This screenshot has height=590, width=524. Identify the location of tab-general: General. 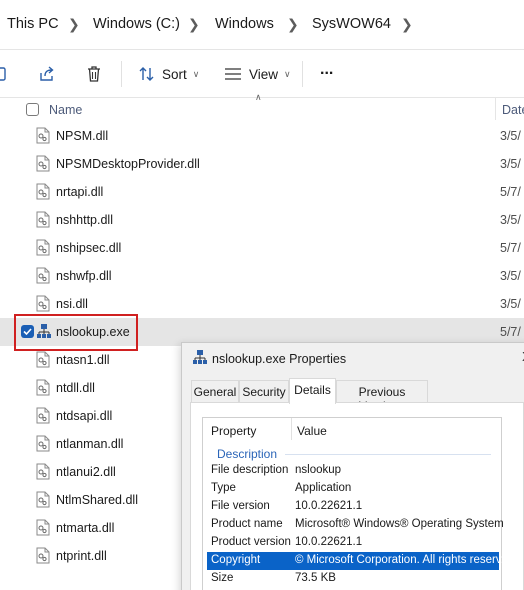
(215, 391).